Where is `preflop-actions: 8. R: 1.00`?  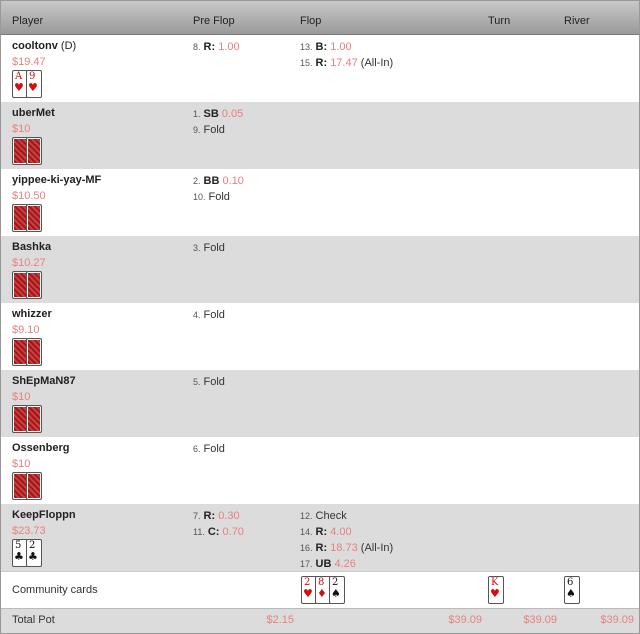
preflop-actions: 8. R: 1.00 is located at coordinates (216, 48).